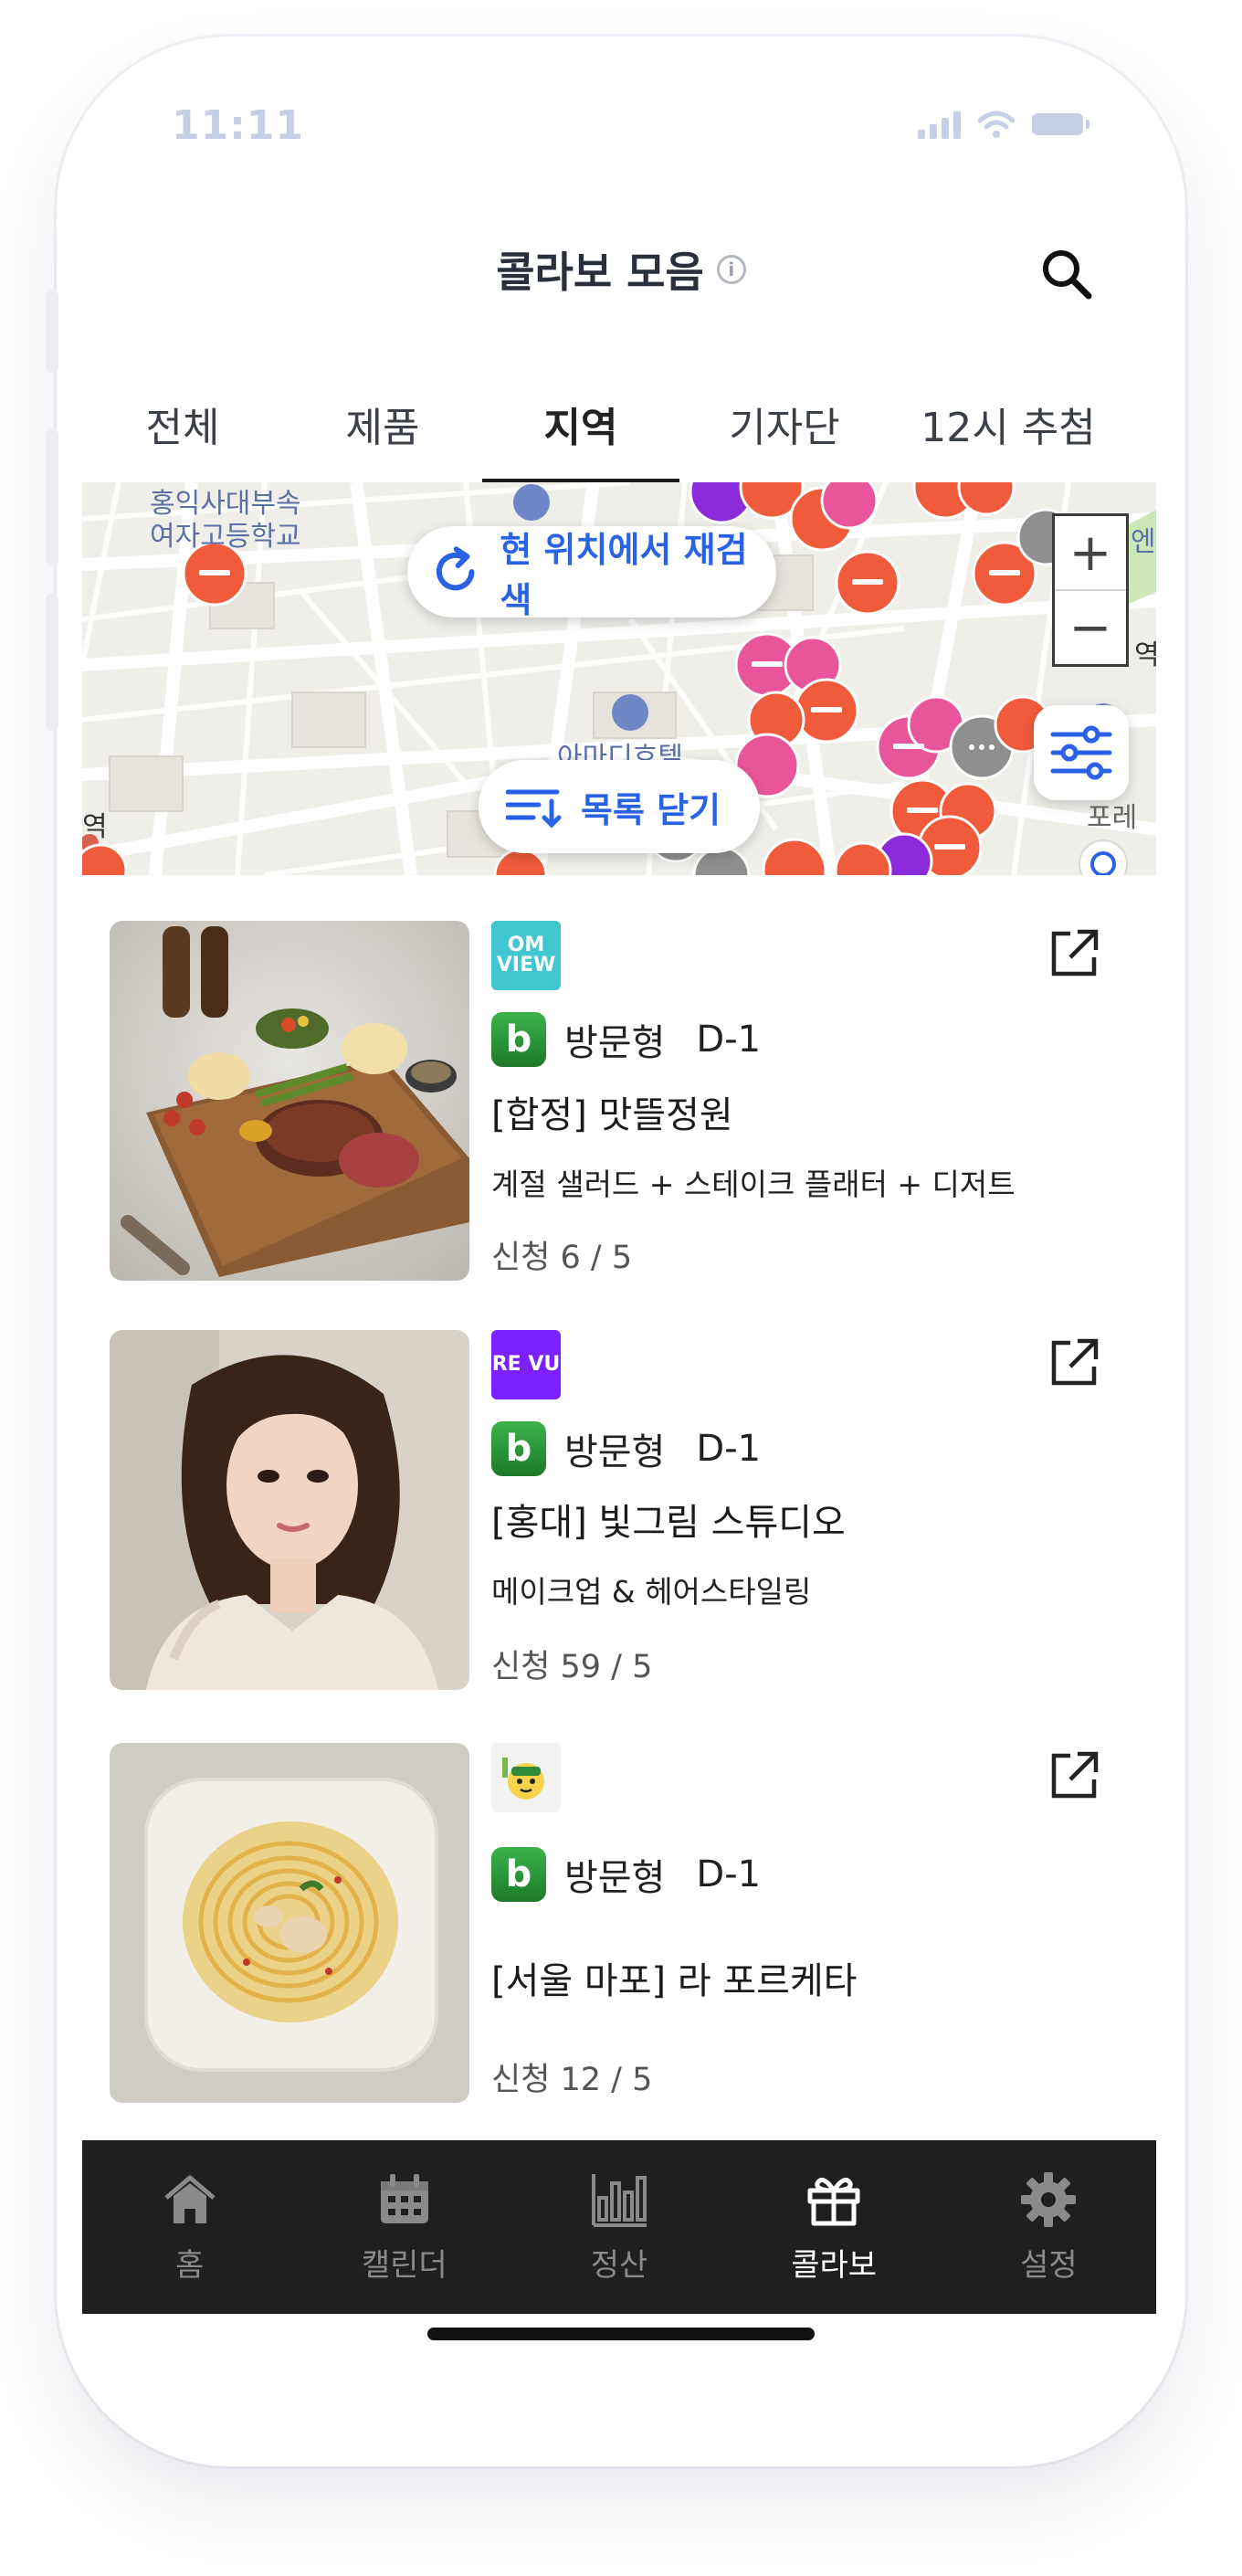 The image size is (1242, 2576). I want to click on gift-icon, so click(833, 2201).